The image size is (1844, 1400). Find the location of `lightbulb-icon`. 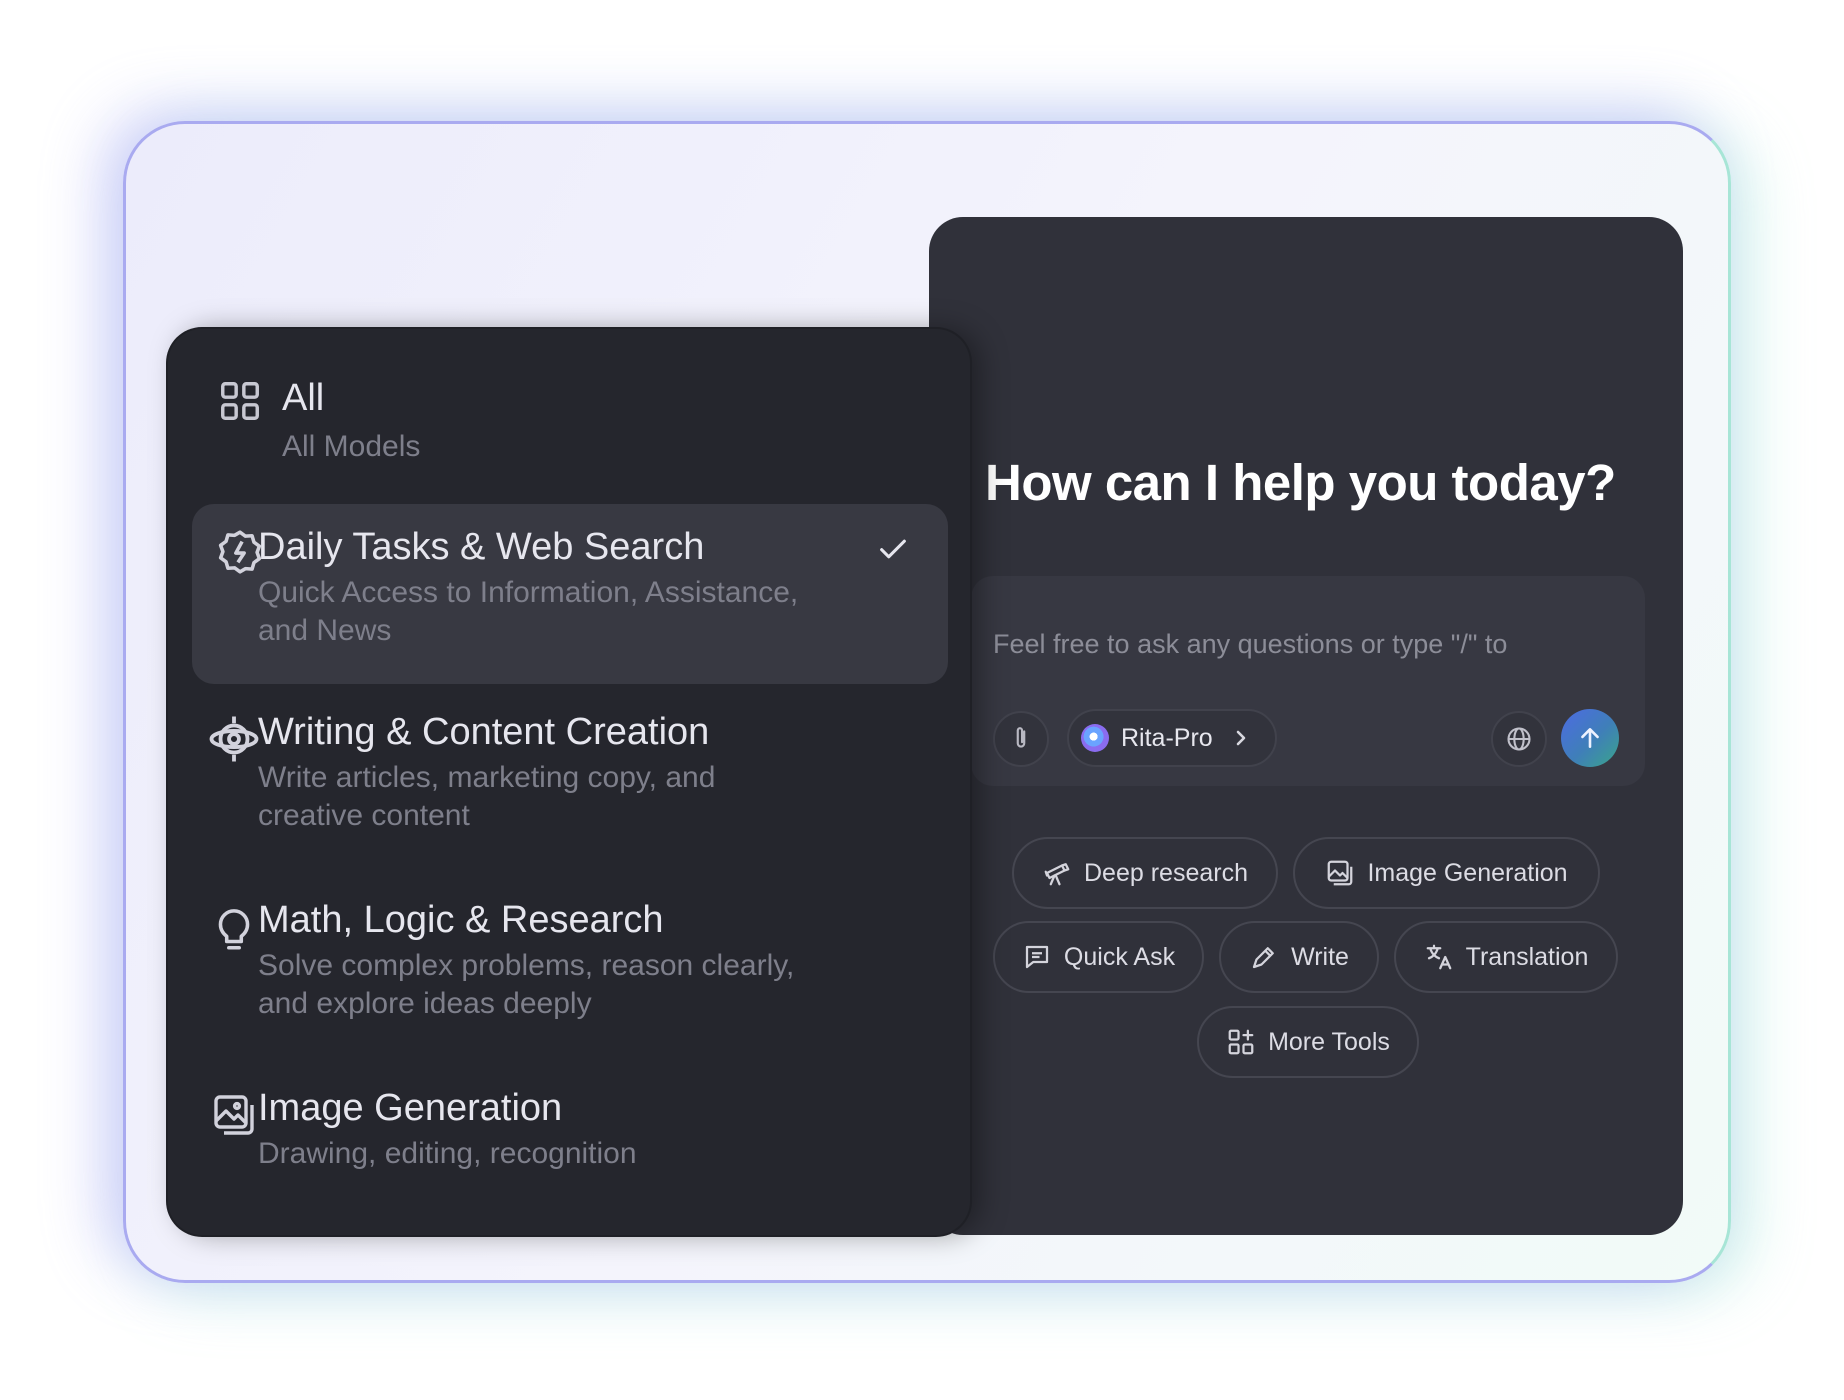

lightbulb-icon is located at coordinates (234, 929).